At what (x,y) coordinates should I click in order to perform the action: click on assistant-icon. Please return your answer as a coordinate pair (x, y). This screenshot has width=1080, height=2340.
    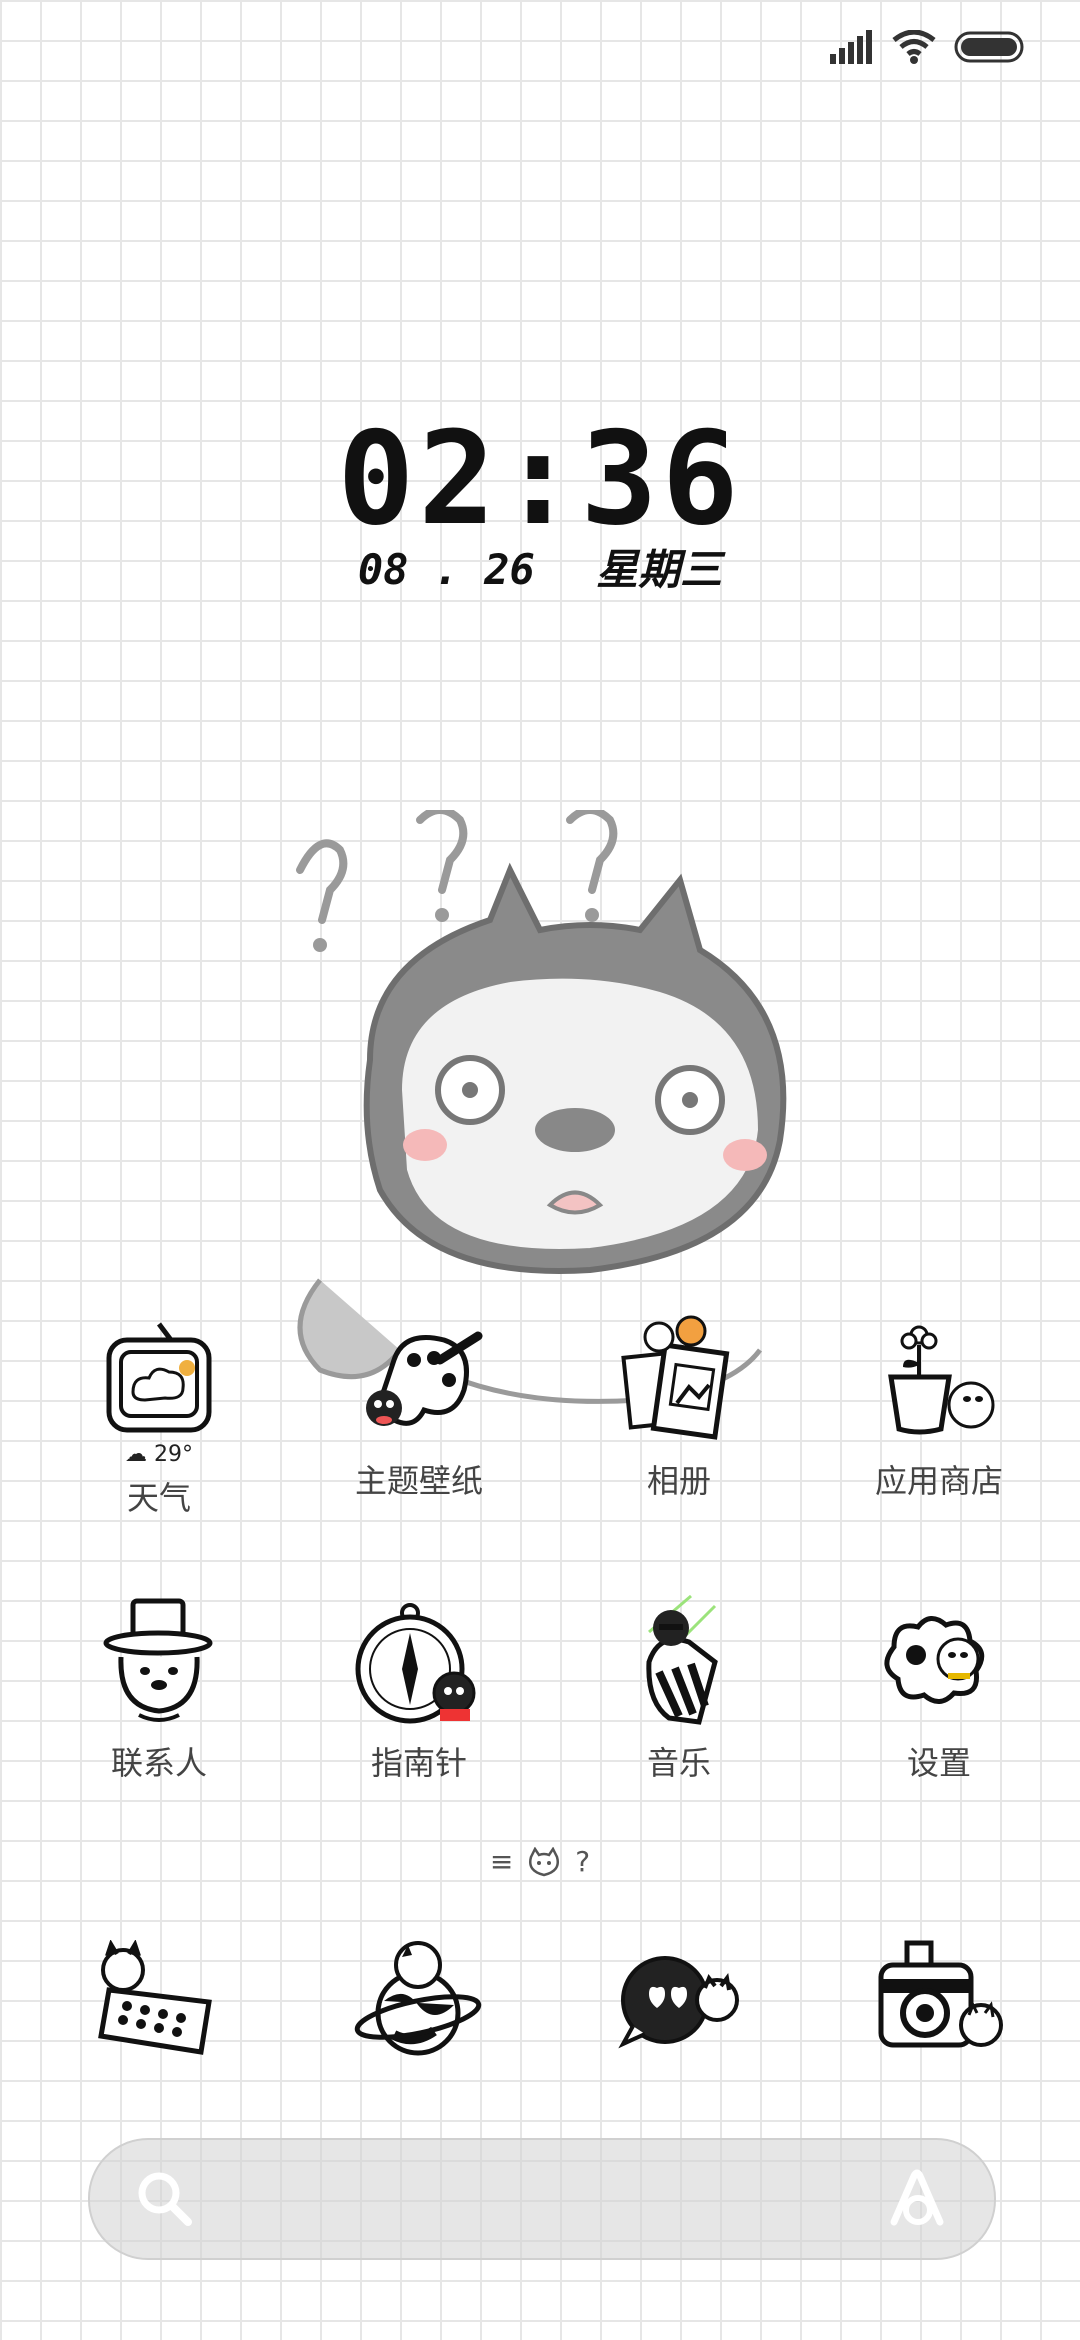
    Looking at the image, I should click on (917, 2199).